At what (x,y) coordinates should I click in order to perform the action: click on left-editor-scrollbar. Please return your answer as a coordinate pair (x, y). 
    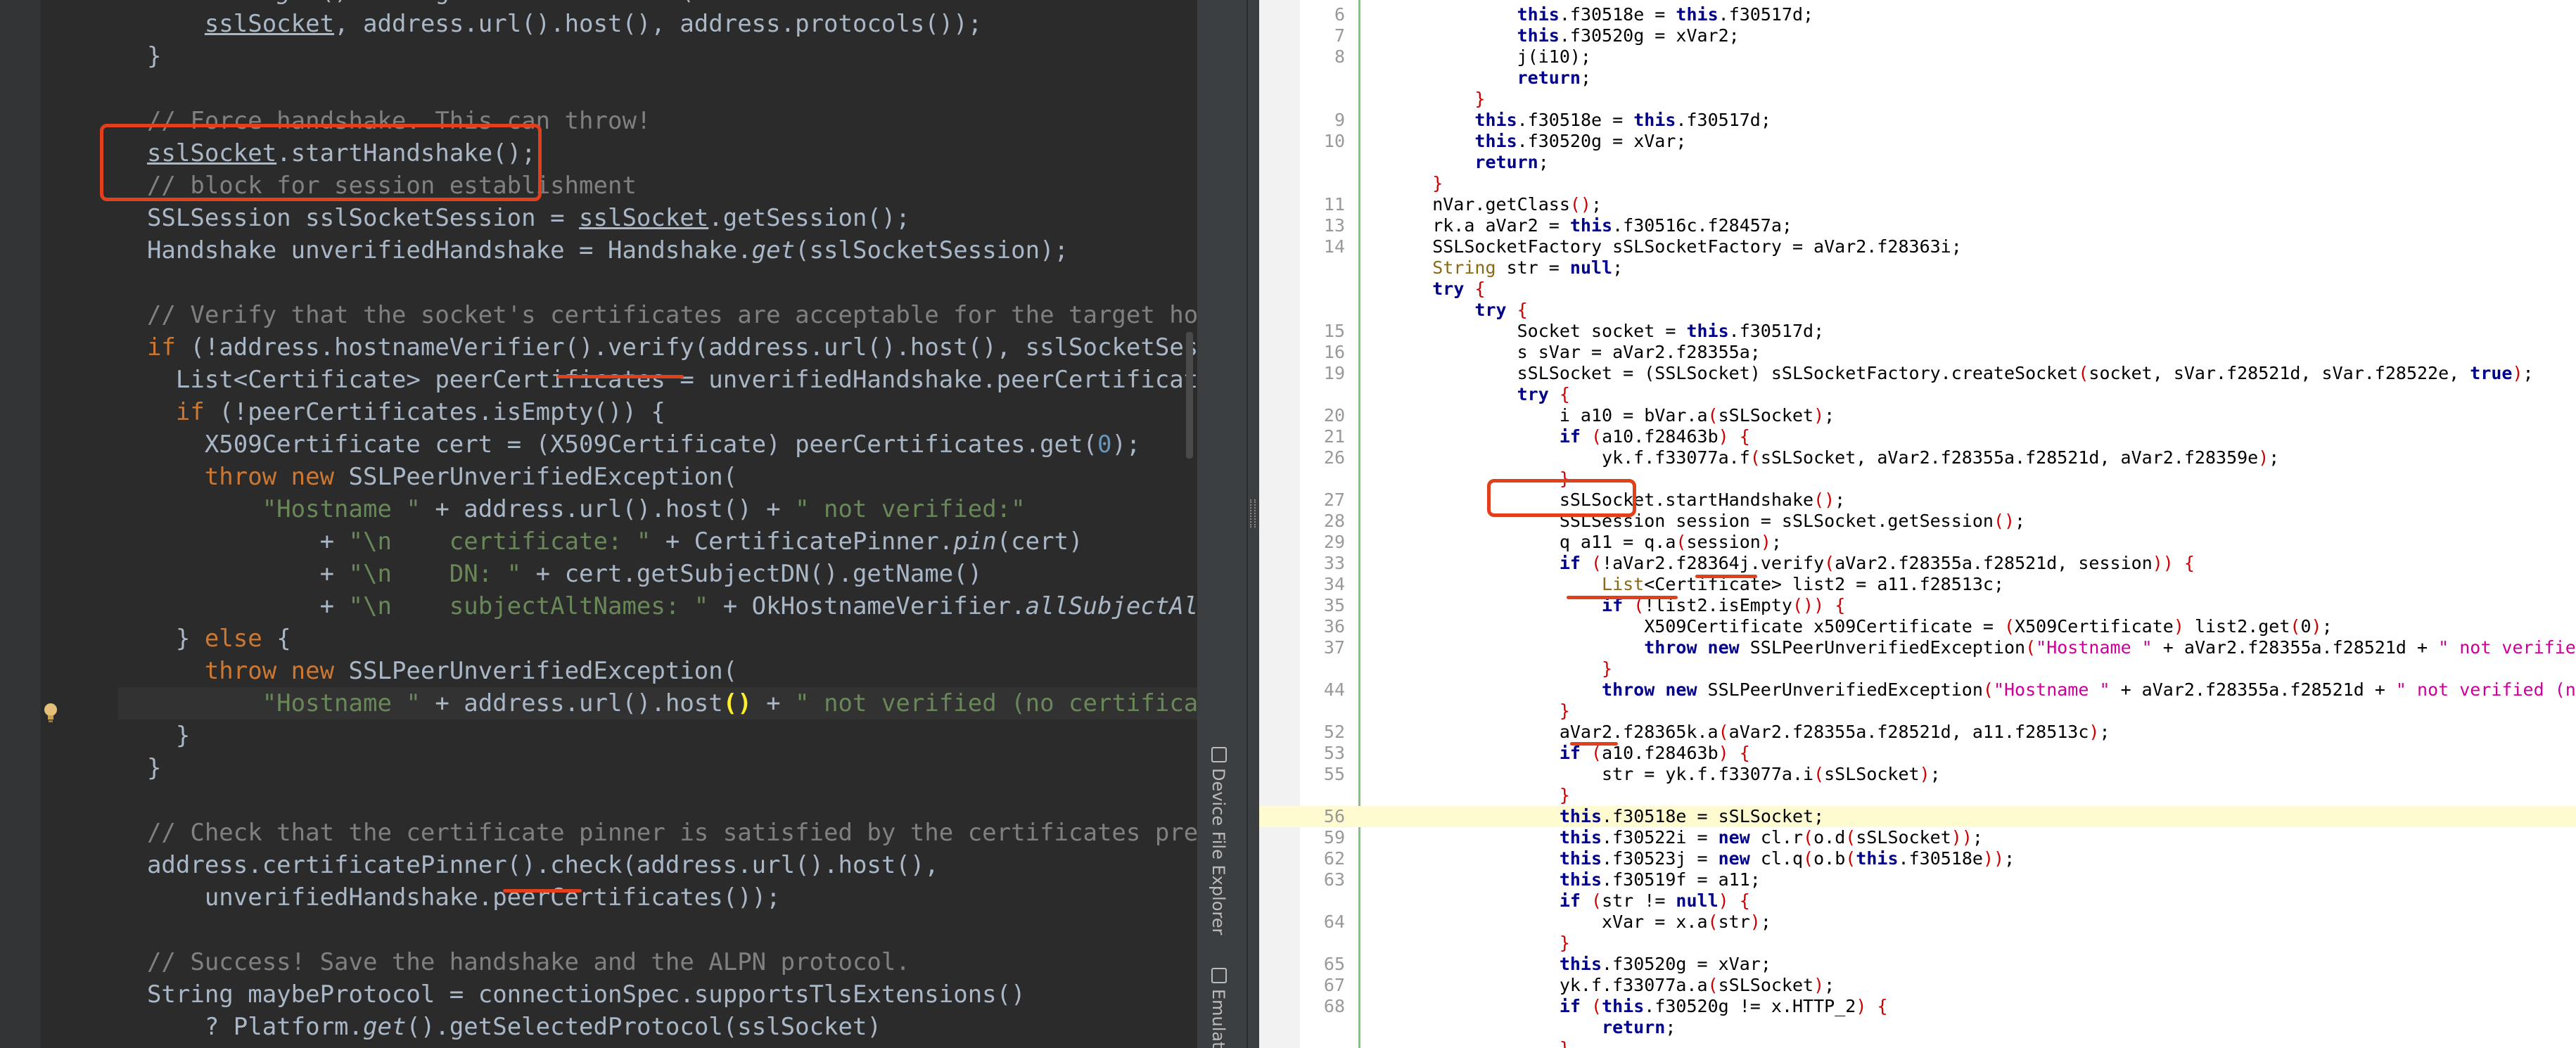
    Looking at the image, I should click on (1189, 396).